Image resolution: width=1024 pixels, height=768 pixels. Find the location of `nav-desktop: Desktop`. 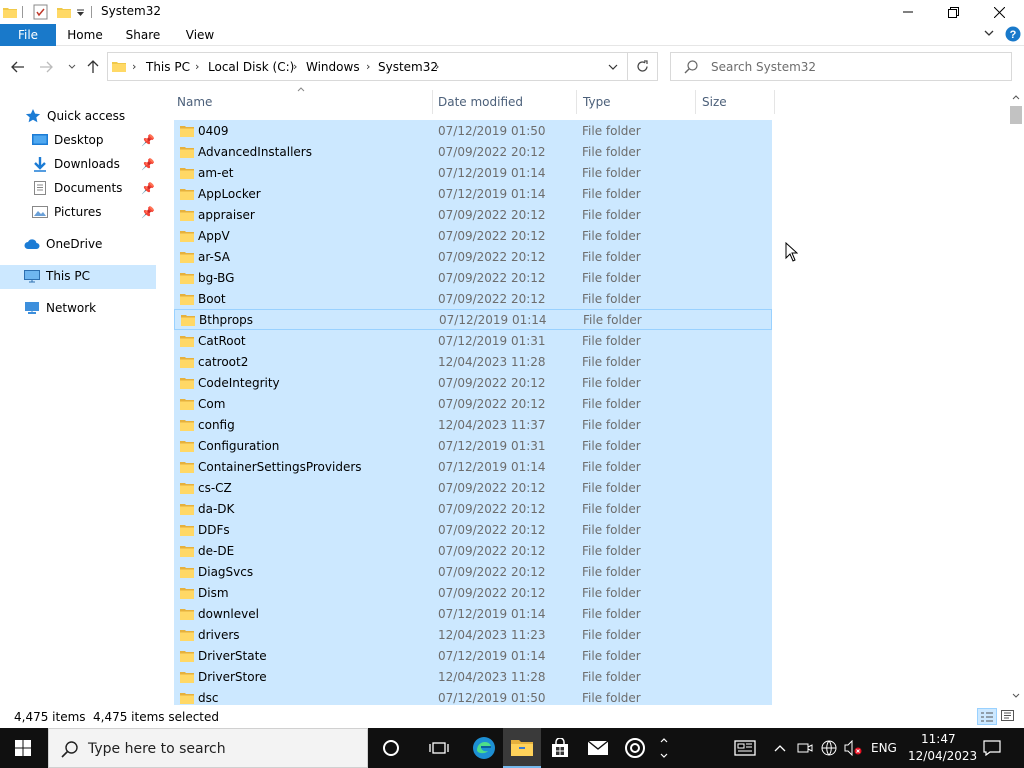

nav-desktop: Desktop is located at coordinates (68, 140).